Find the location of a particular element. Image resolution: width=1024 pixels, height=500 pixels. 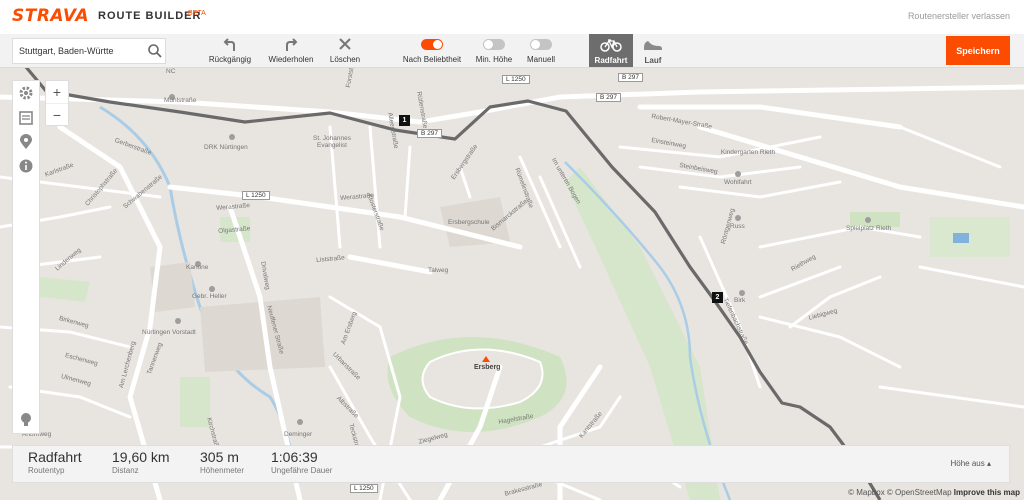

redo-label: Wiederholen is located at coordinates (291, 59).